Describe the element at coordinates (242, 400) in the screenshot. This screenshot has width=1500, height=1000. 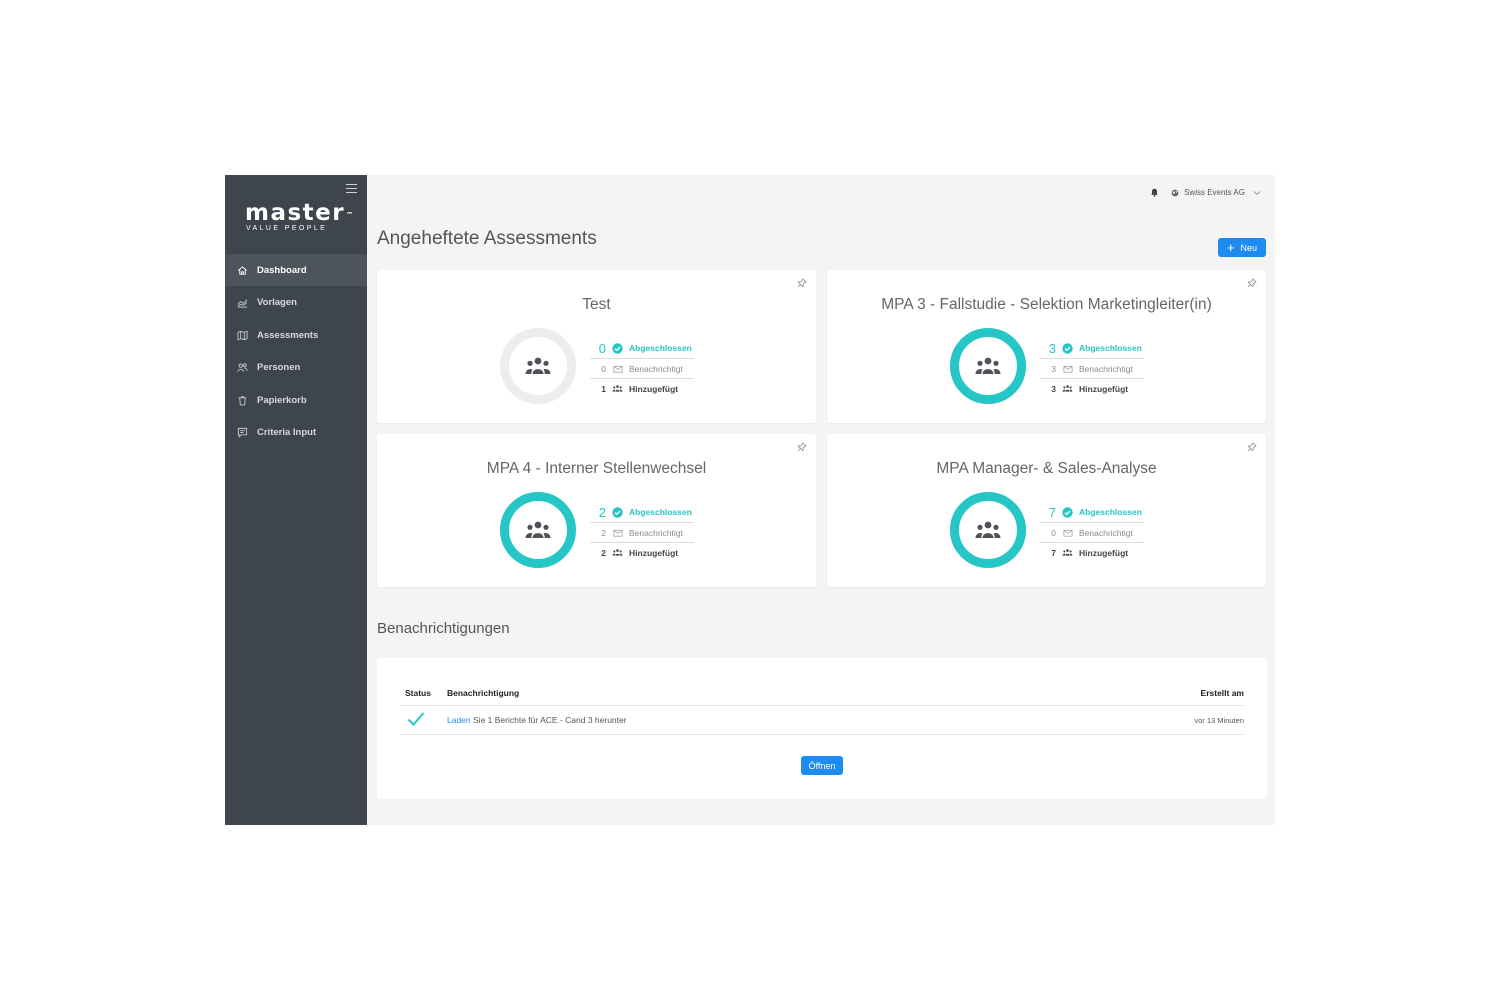
I see `trash-icon` at that location.